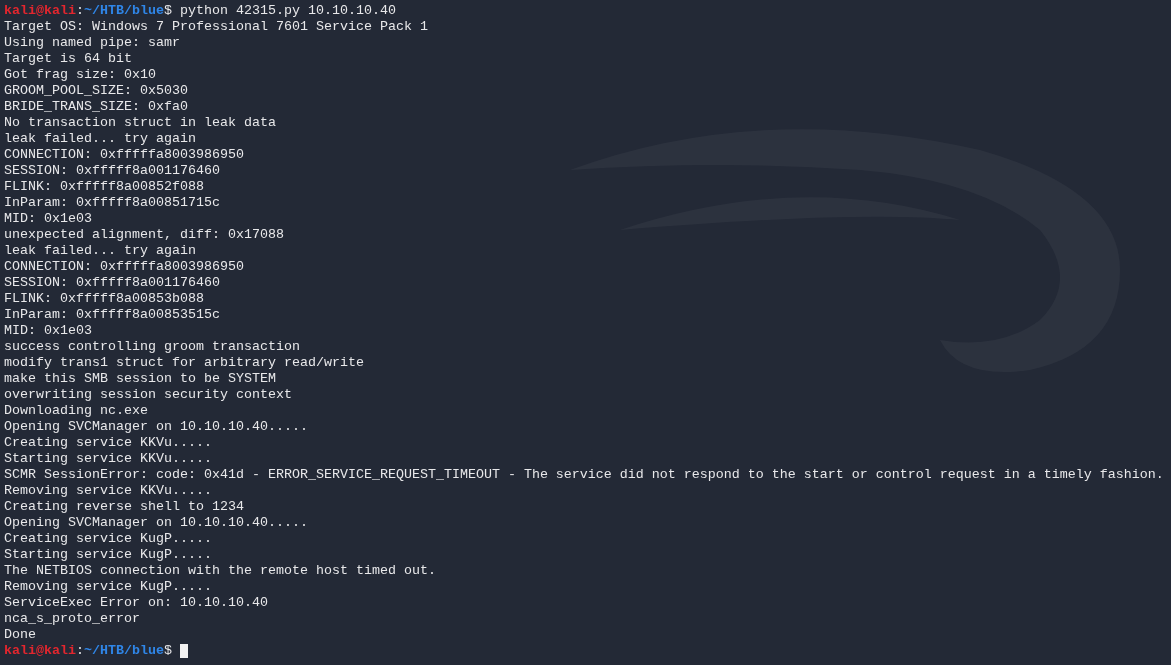 The width and height of the screenshot is (1171, 665). What do you see at coordinates (104, 187) in the screenshot?
I see `output-line: FLINK: 0xfffff8a00852f088` at bounding box center [104, 187].